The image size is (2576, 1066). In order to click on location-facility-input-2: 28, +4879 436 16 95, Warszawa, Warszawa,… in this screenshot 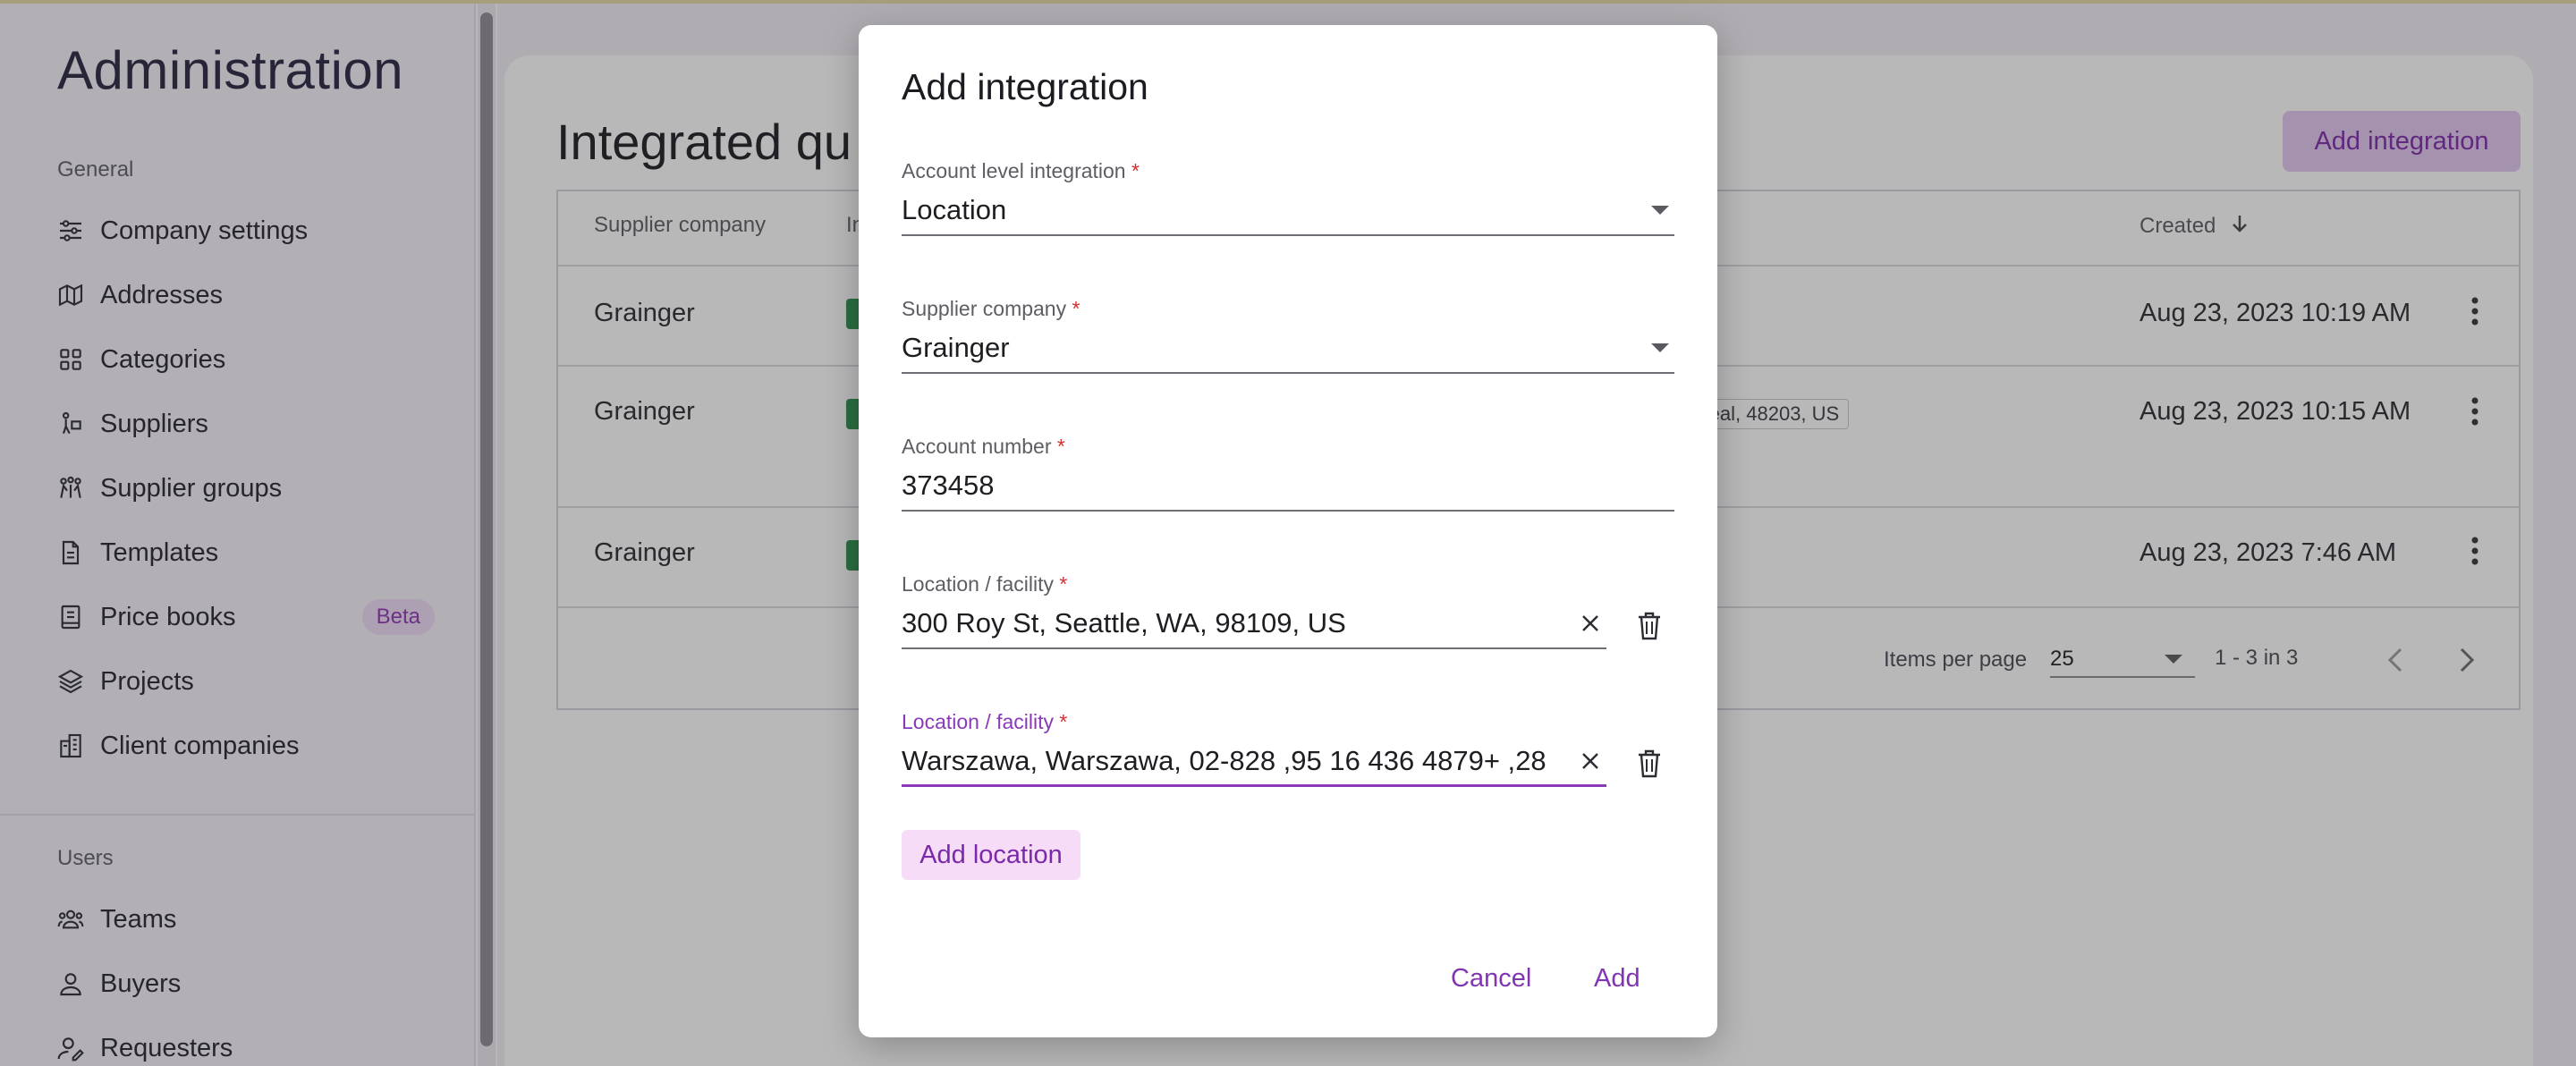, I will do `click(1254, 762)`.